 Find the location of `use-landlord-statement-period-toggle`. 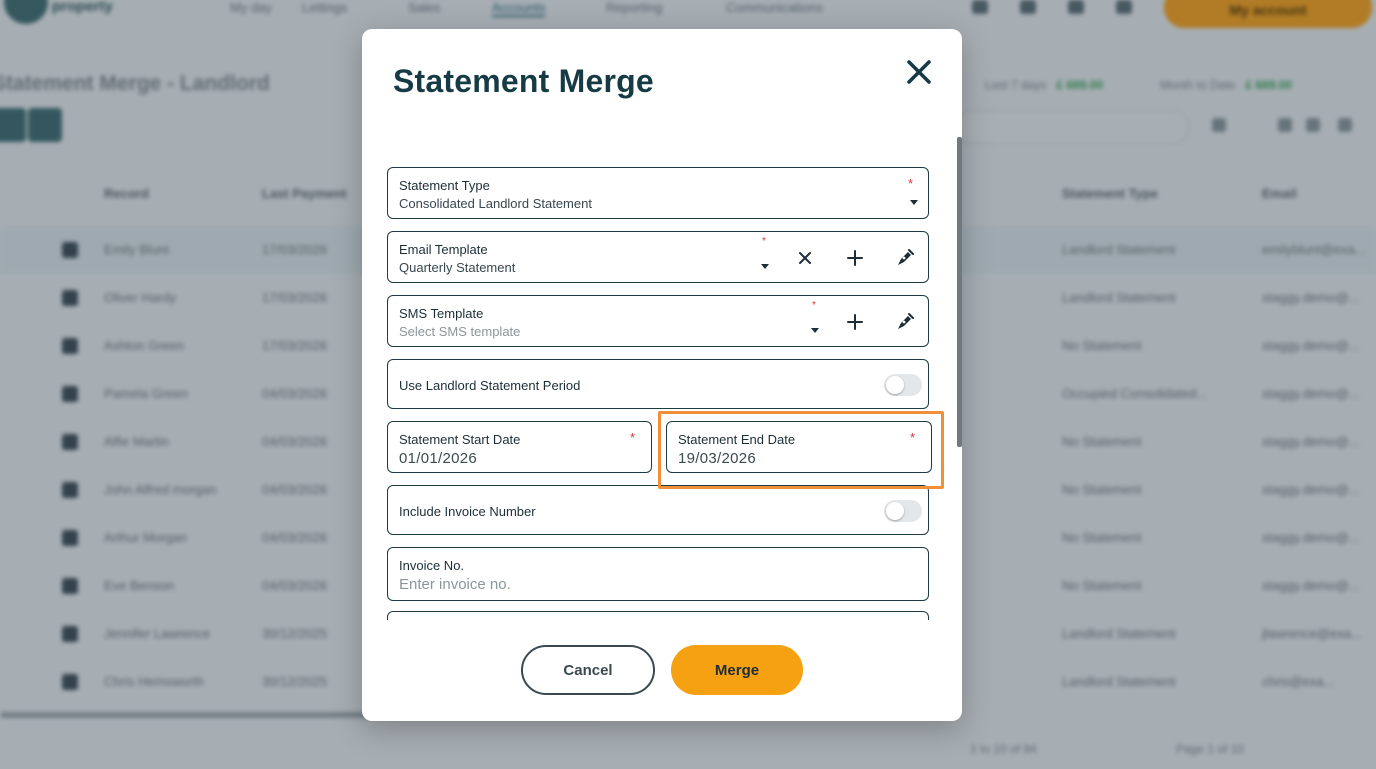

use-landlord-statement-period-toggle is located at coordinates (903, 385).